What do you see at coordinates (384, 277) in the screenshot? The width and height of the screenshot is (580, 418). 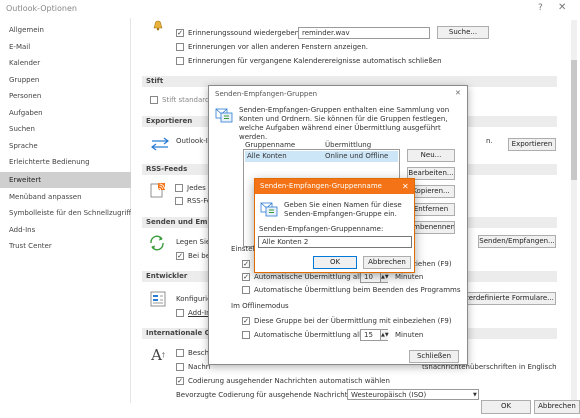 I see `online-stepper-arrows-icon: ▲▼` at bounding box center [384, 277].